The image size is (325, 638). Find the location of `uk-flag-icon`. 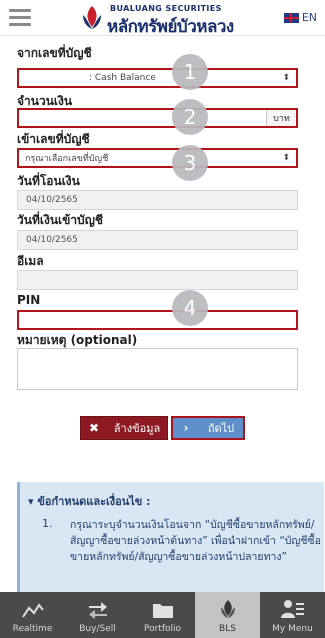

uk-flag-icon is located at coordinates (291, 17).